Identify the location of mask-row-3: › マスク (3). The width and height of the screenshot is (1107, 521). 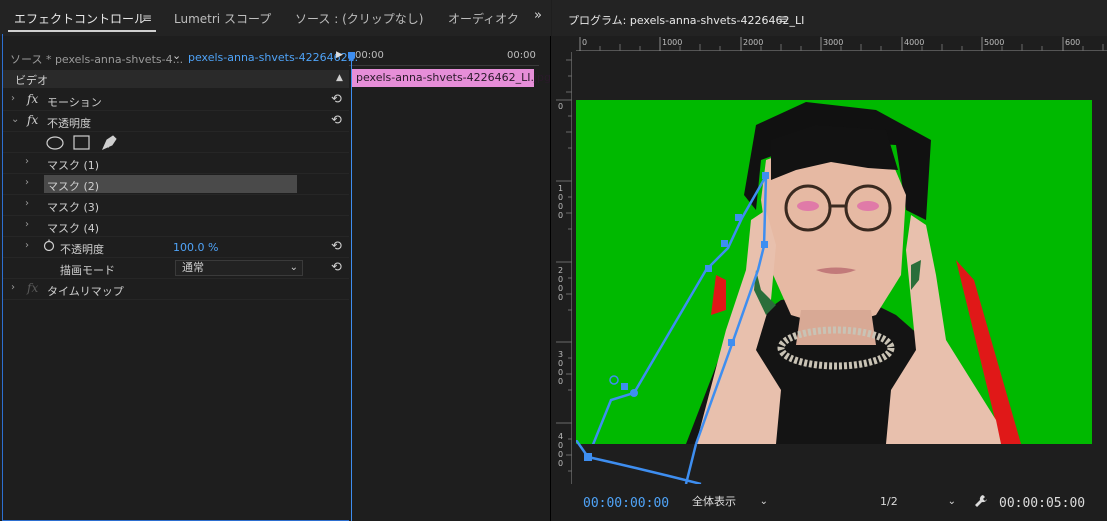
(176, 205).